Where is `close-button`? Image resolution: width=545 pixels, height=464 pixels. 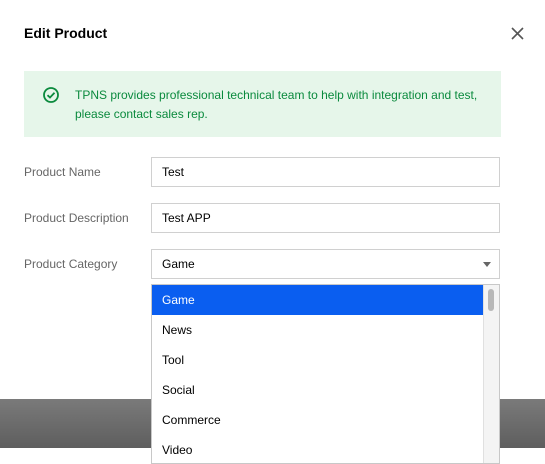 close-button is located at coordinates (518, 34).